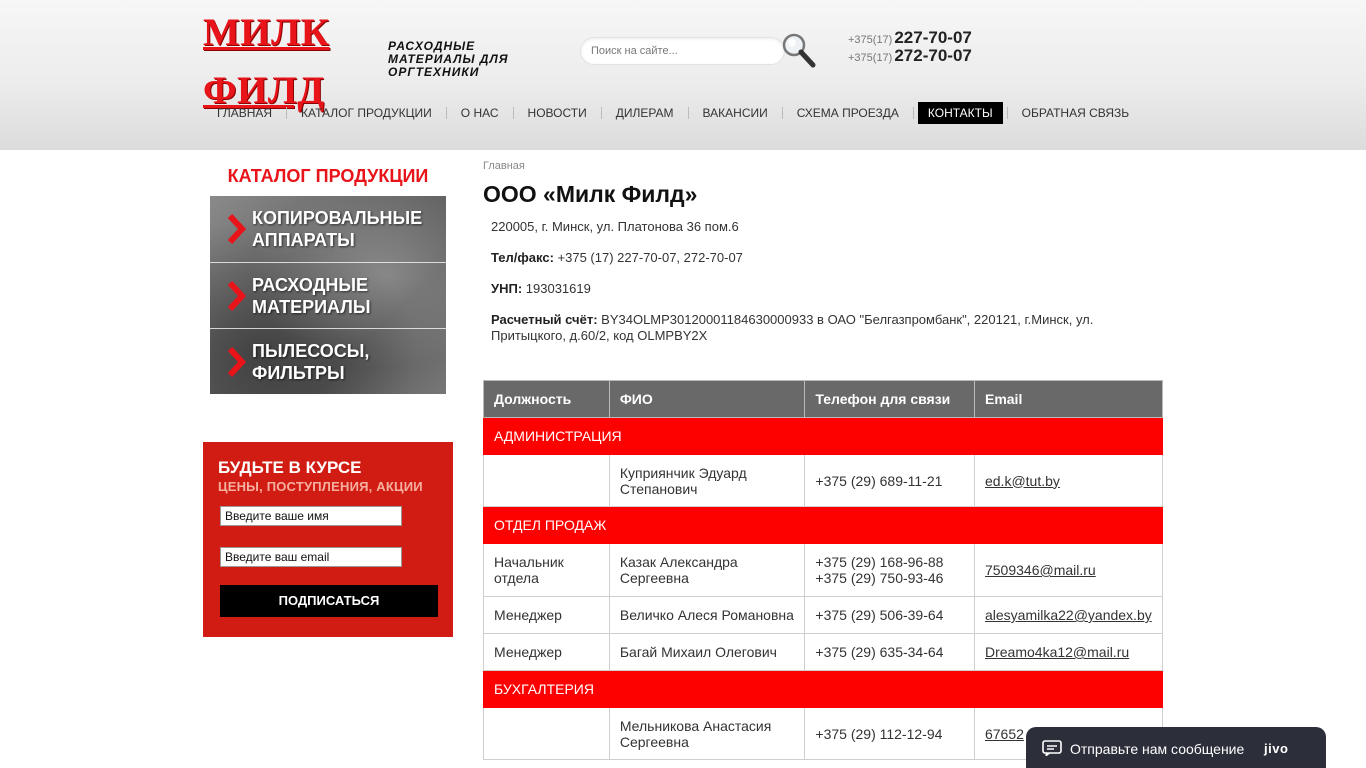 This screenshot has width=1366, height=768. Describe the element at coordinates (889, 480) in the screenshot. I see `cell-phone: +375 (29) 689-11-21` at that location.